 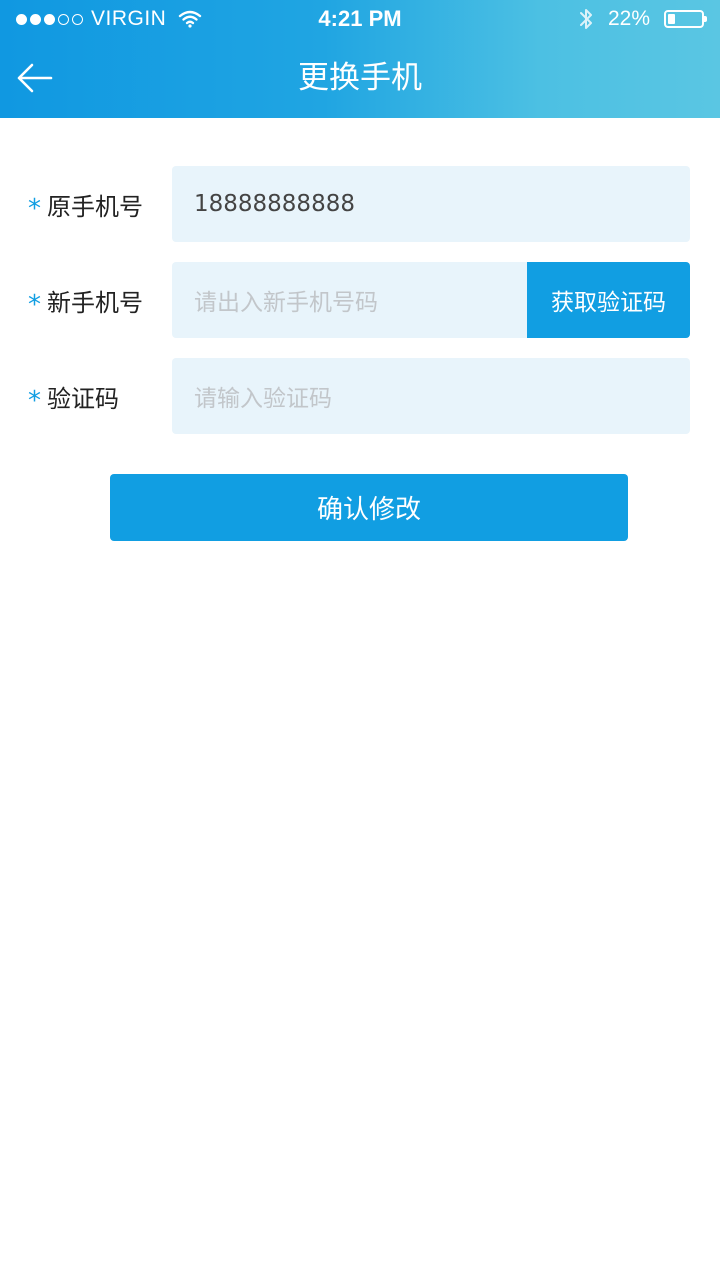 What do you see at coordinates (585, 19) in the screenshot?
I see `bluetooth-icon` at bounding box center [585, 19].